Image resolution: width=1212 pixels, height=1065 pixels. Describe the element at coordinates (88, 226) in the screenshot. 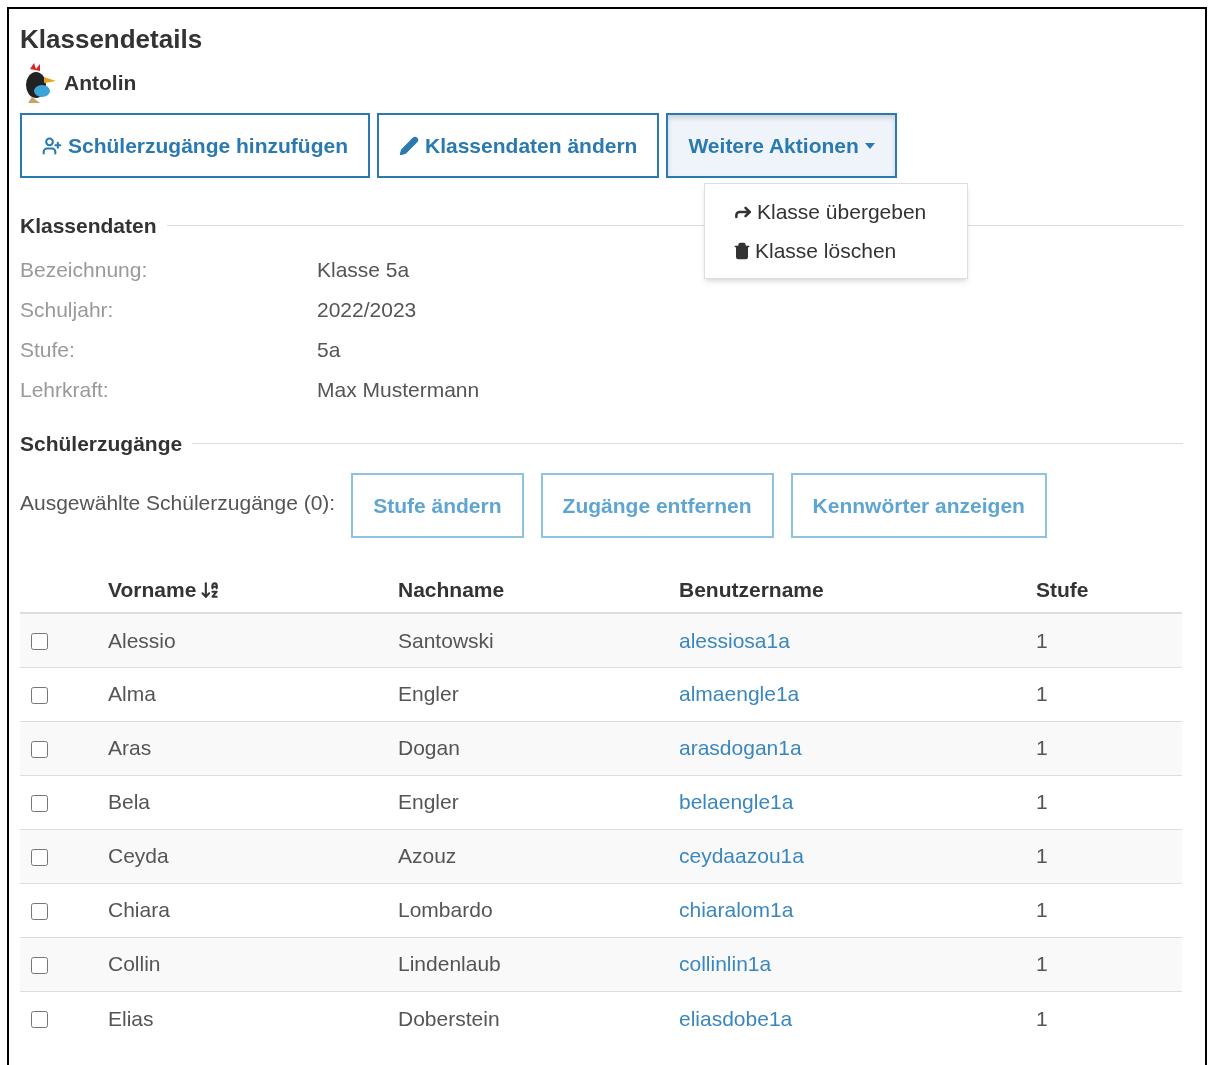

I see `section-heading: Klassendaten` at that location.